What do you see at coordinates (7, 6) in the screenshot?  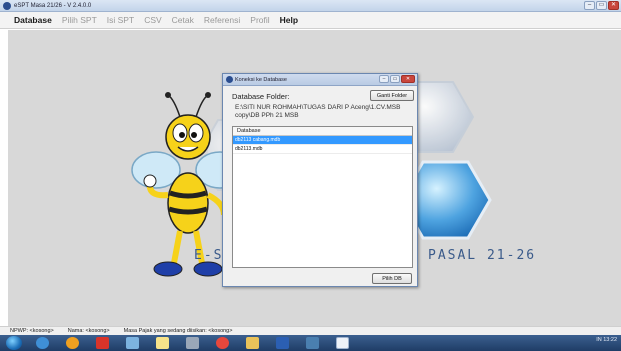 I see `app-icon` at bounding box center [7, 6].